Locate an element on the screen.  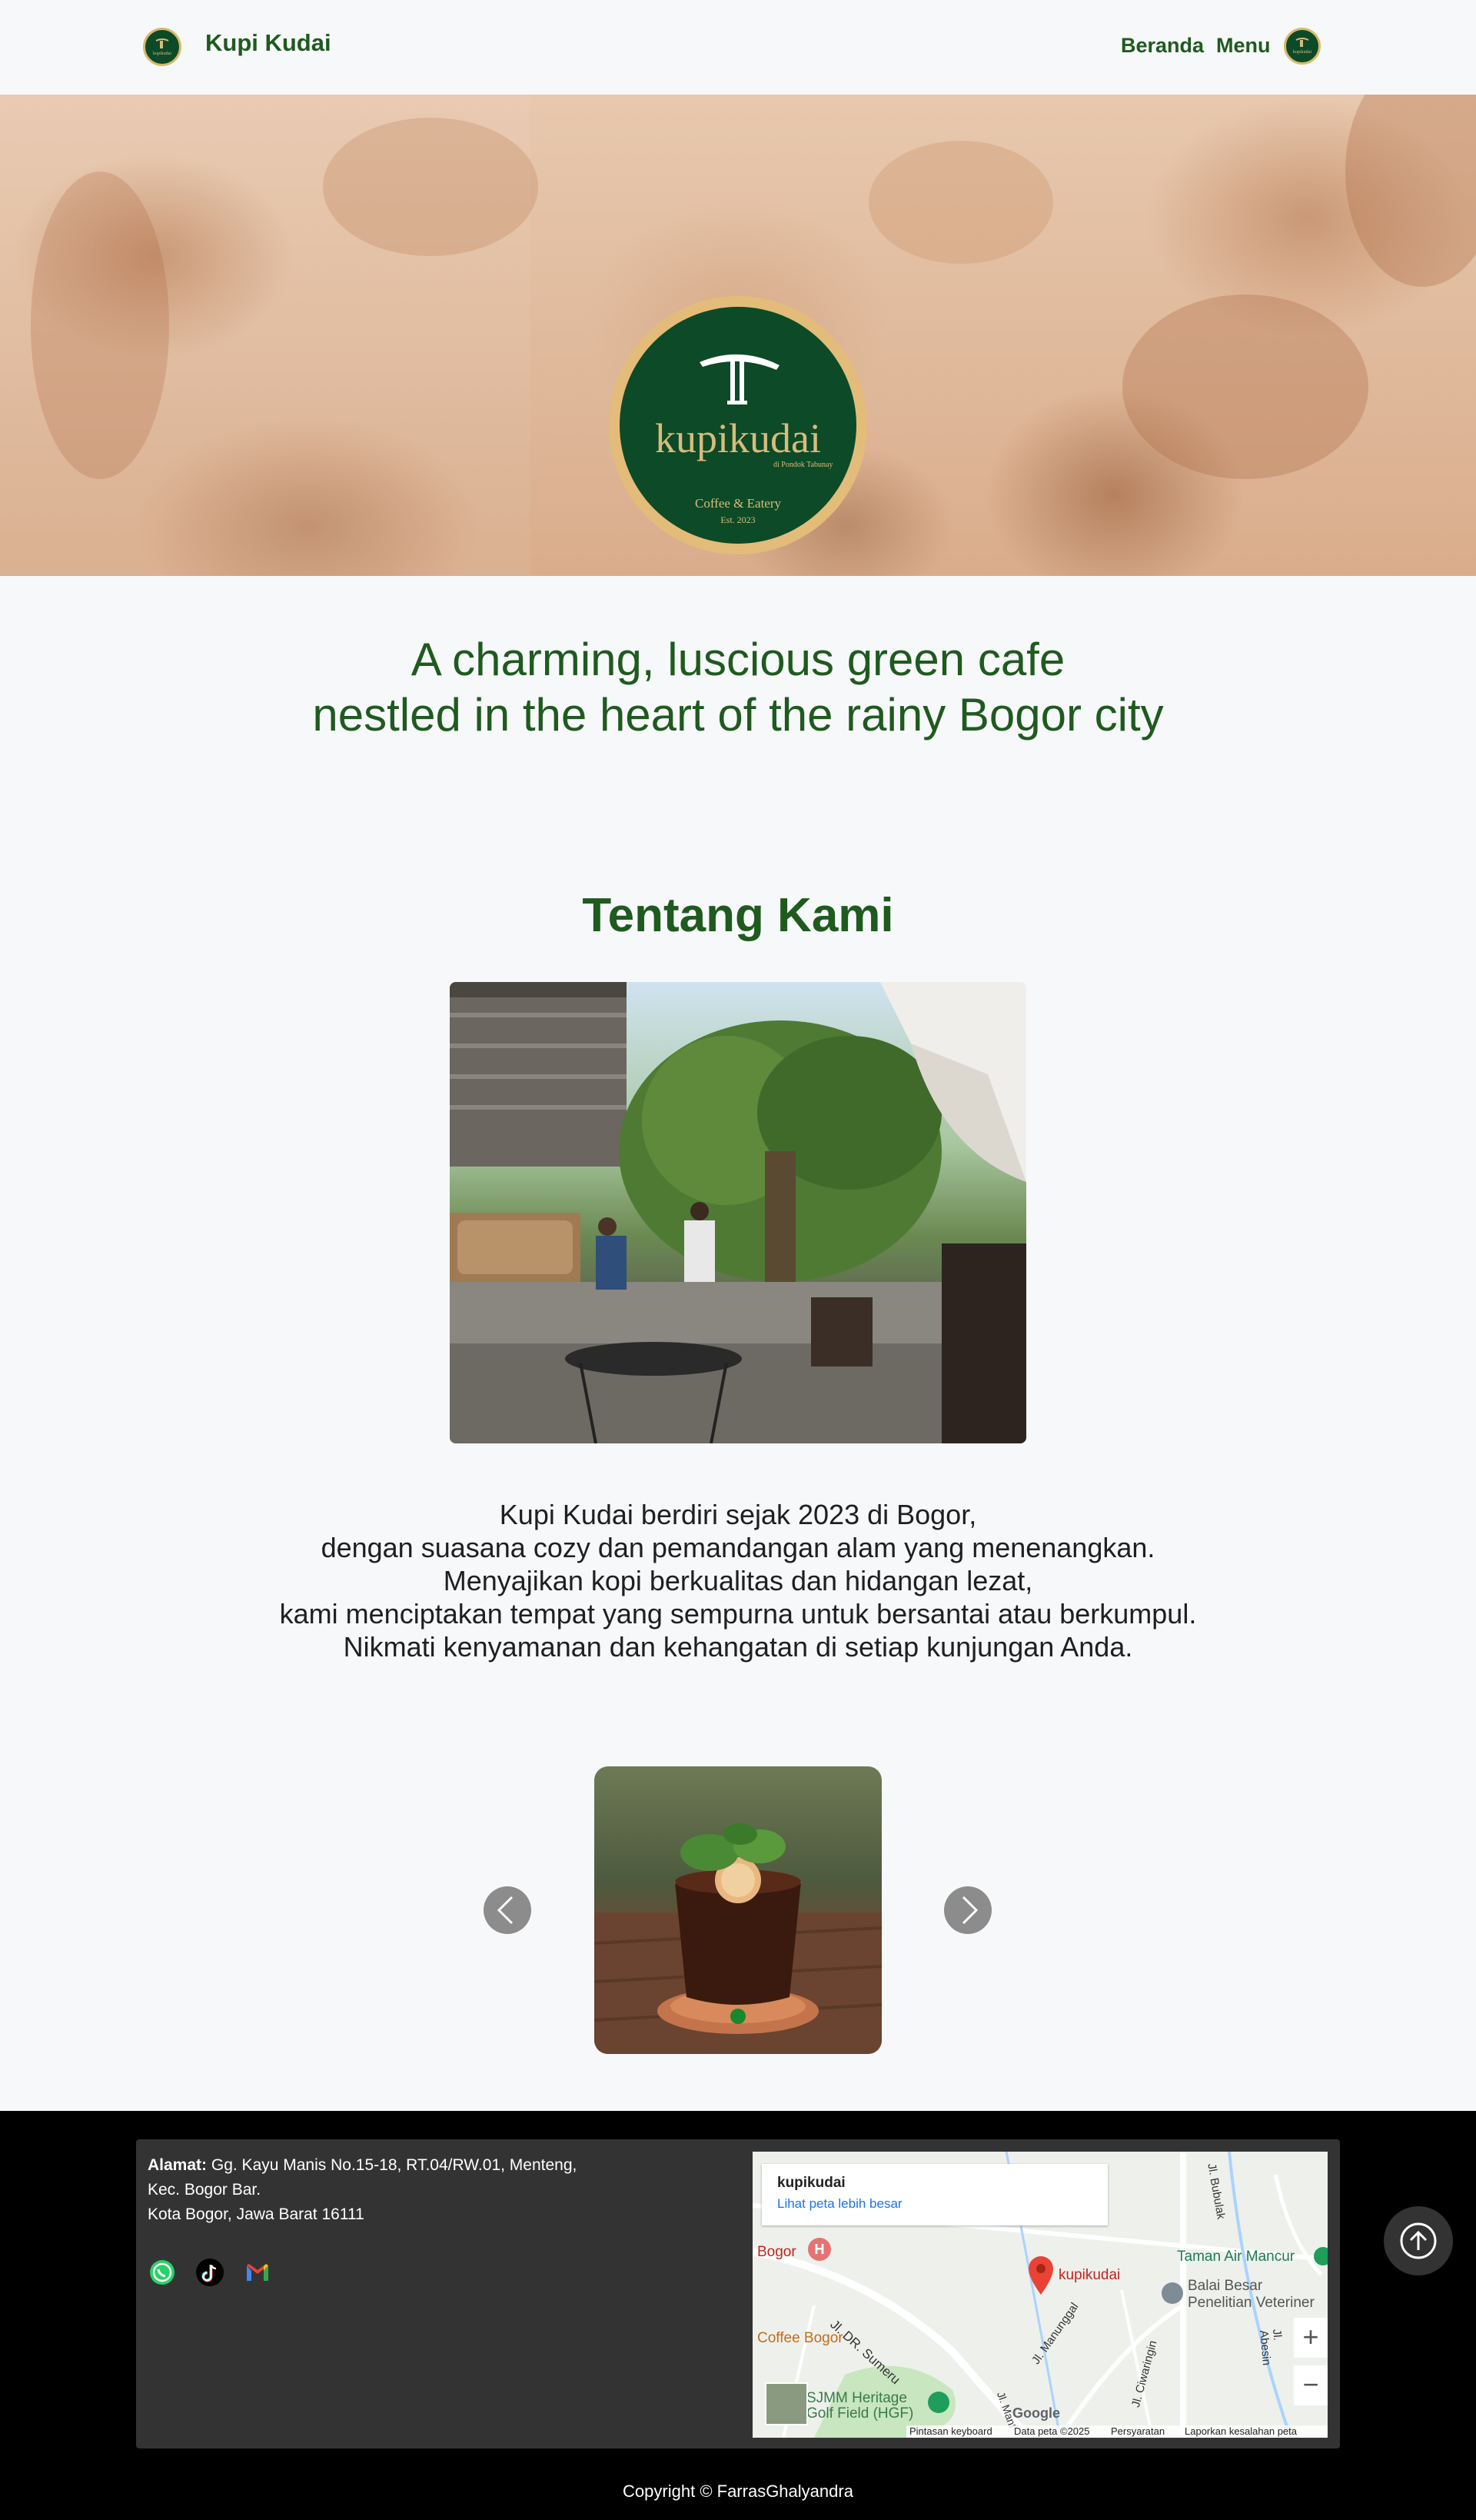
map-report-link: Laporkan kesalahan peta is located at coordinates (1241, 2431).